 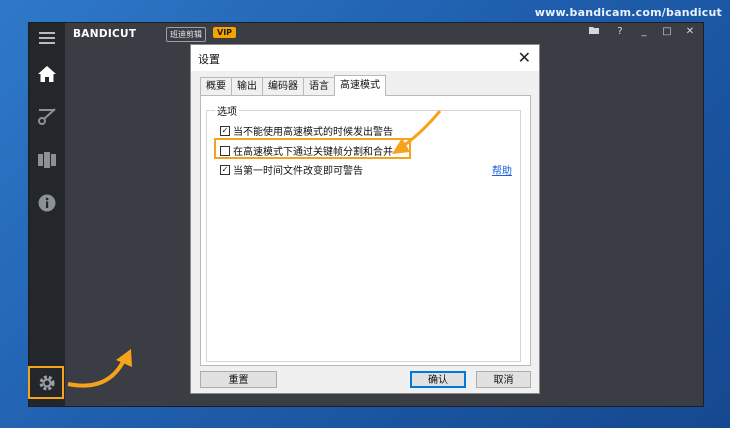 I want to click on arrow-to-option, so click(x=417, y=132).